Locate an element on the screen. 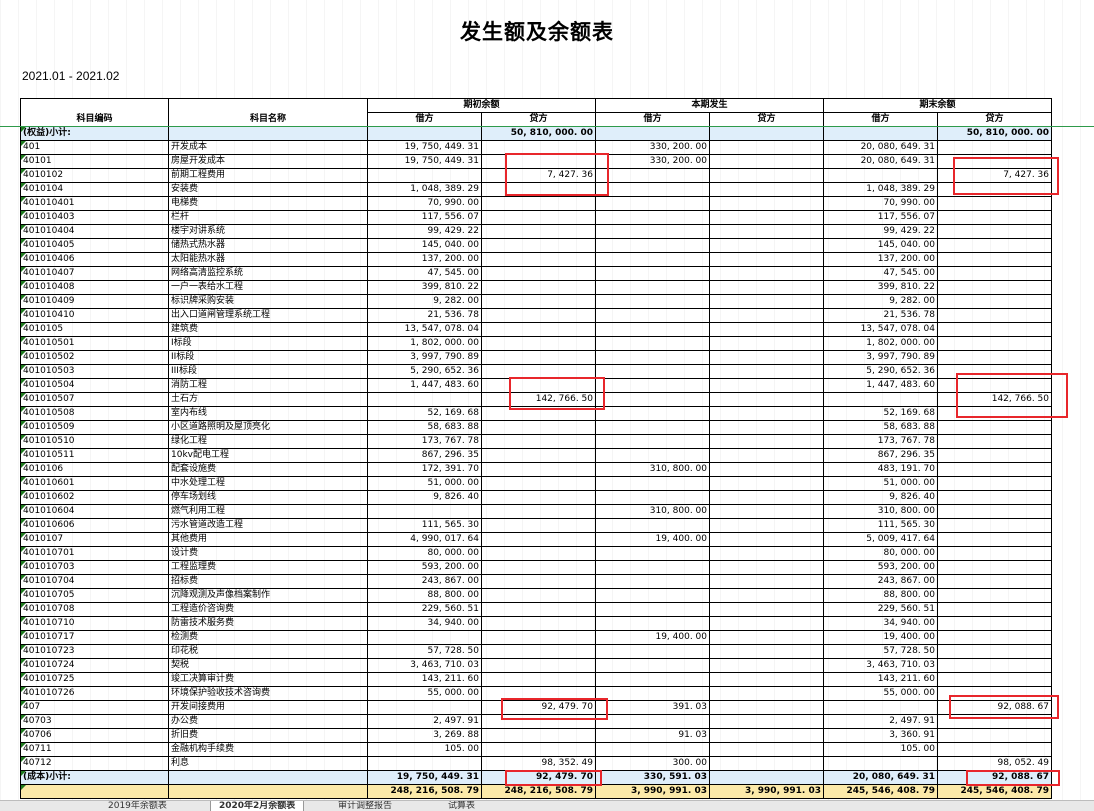 The height and width of the screenshot is (811, 1094). cell-closing-debit: 310, 800. 00 is located at coordinates (880, 511).